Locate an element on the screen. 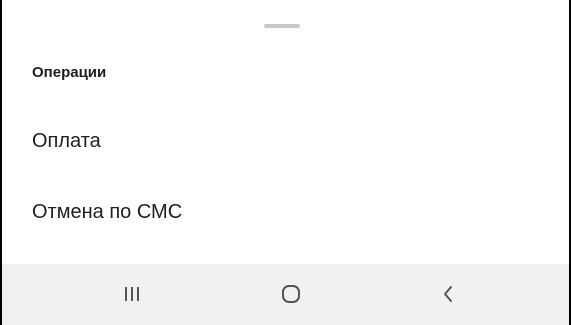 This screenshot has height=325, width=571. home-button is located at coordinates (291, 294).